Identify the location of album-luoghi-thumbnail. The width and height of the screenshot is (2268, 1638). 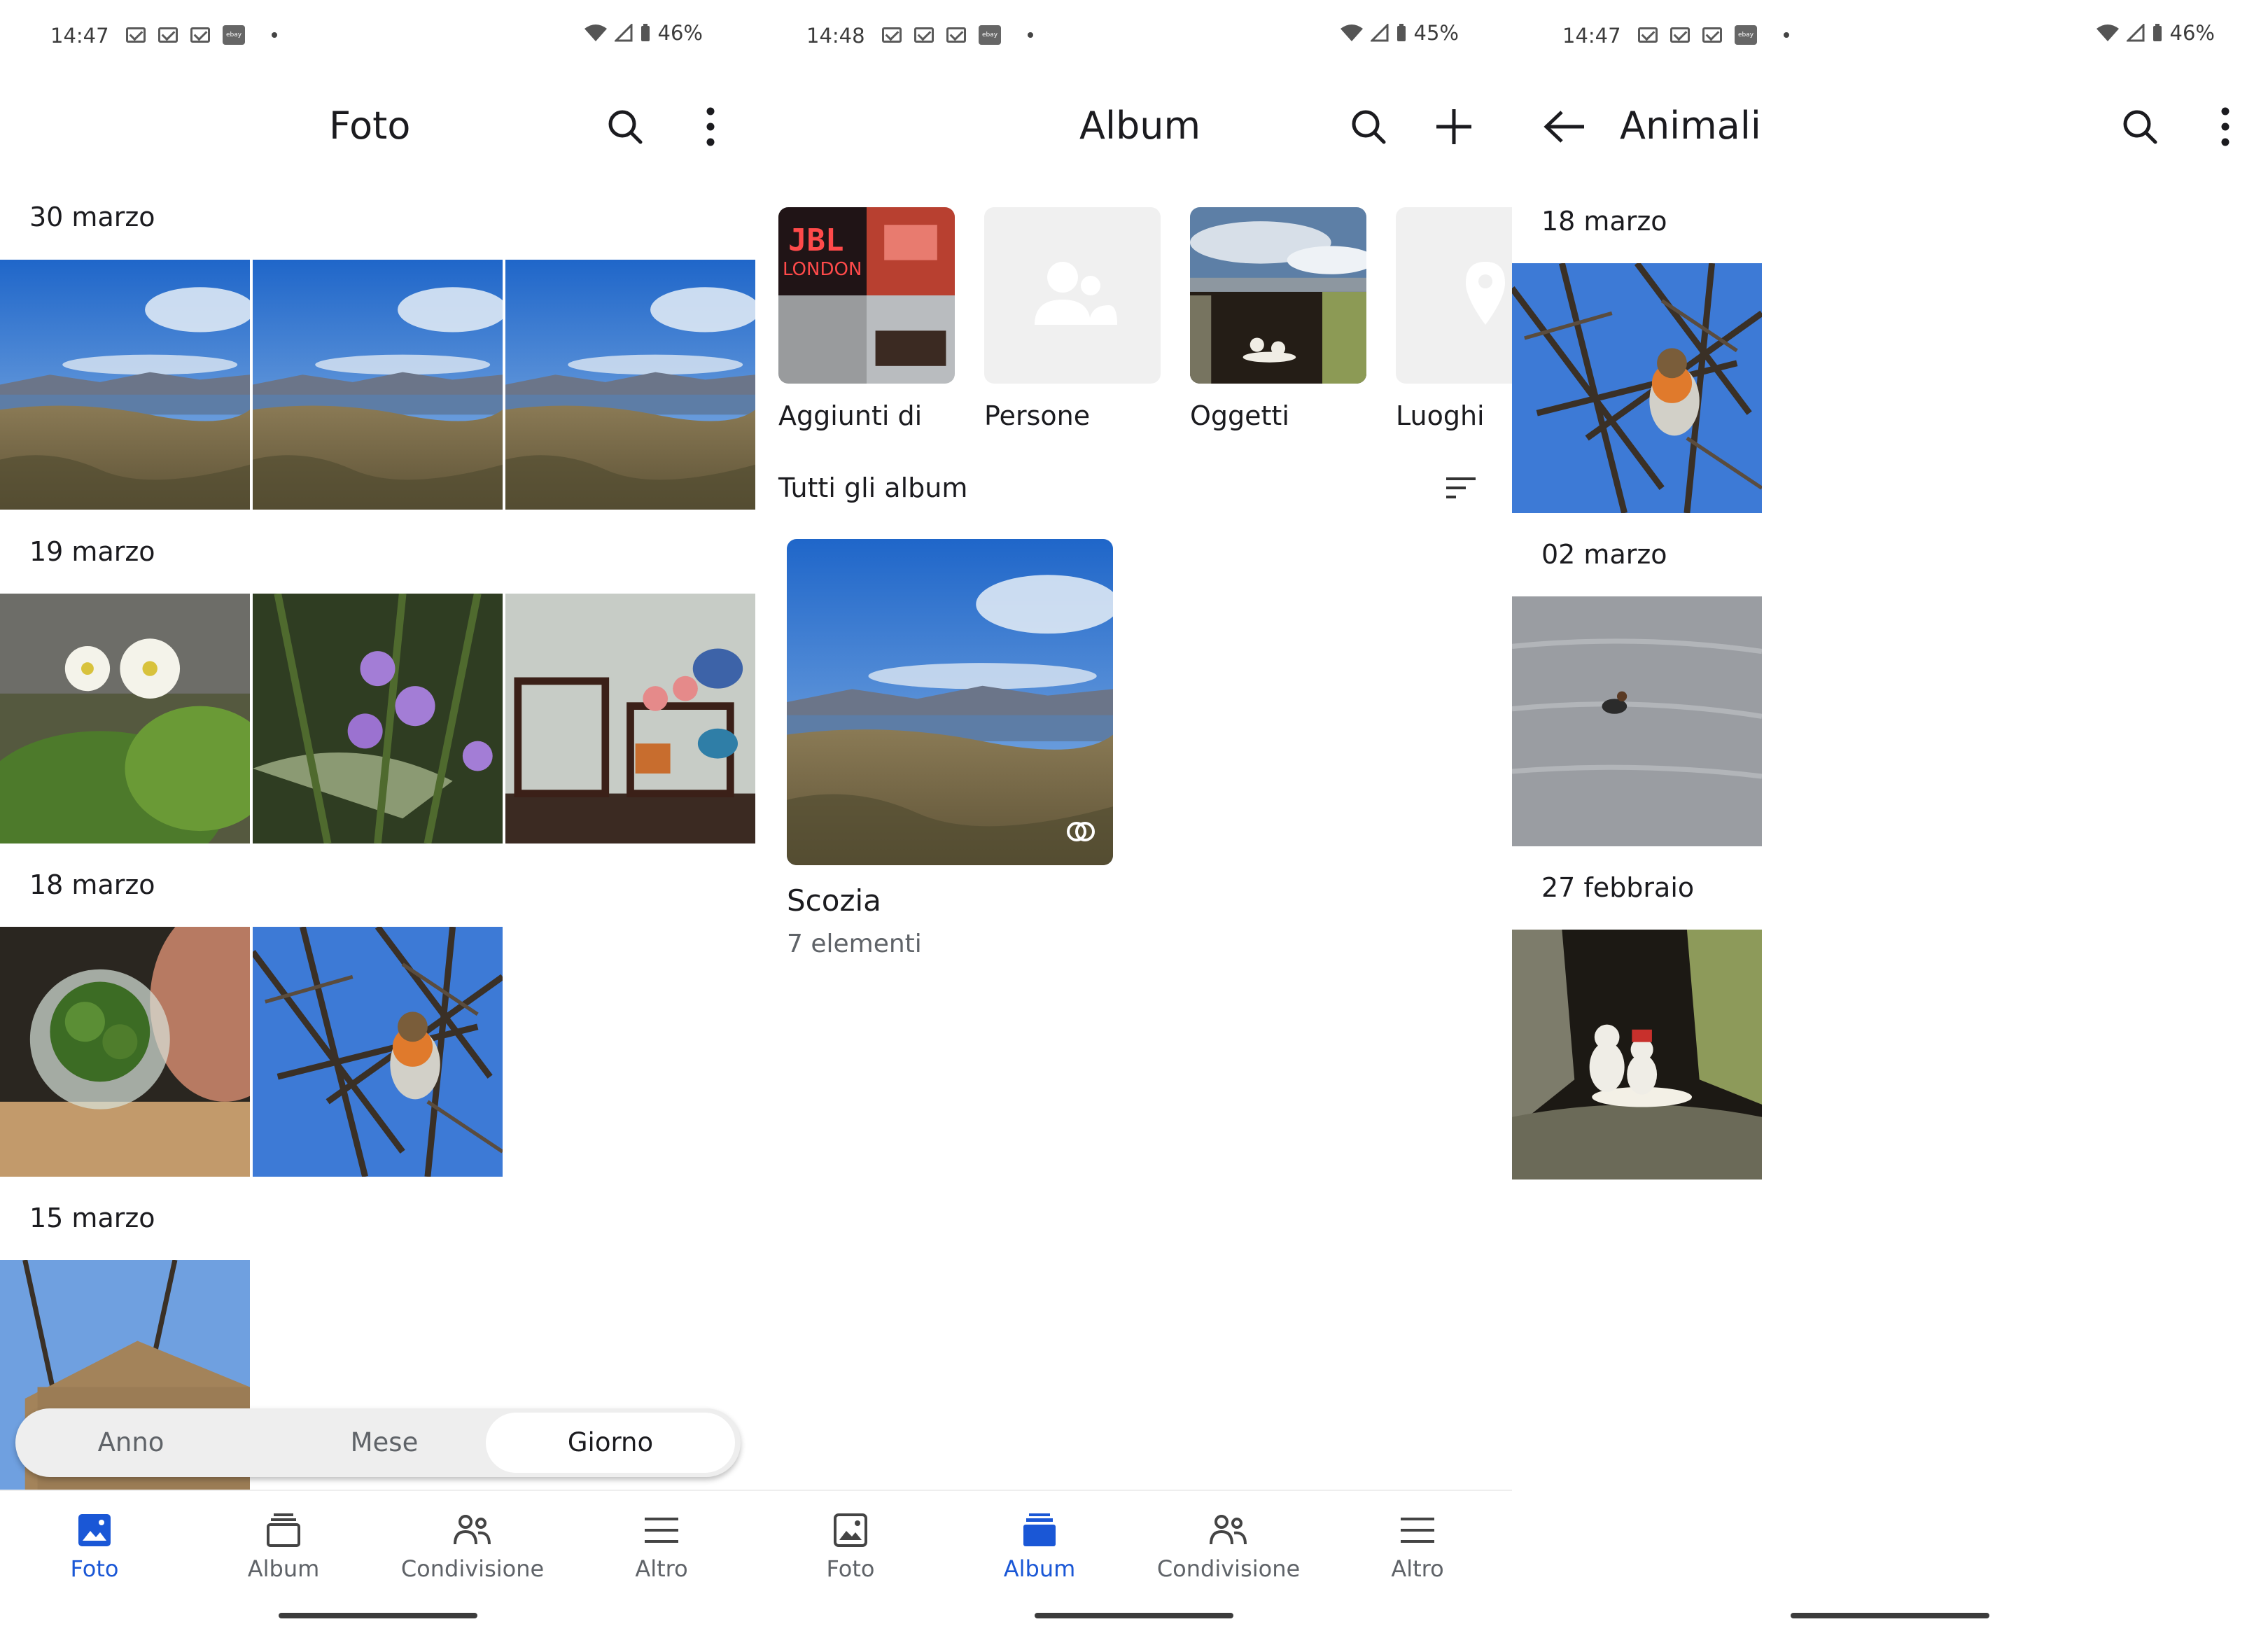
(1454, 295).